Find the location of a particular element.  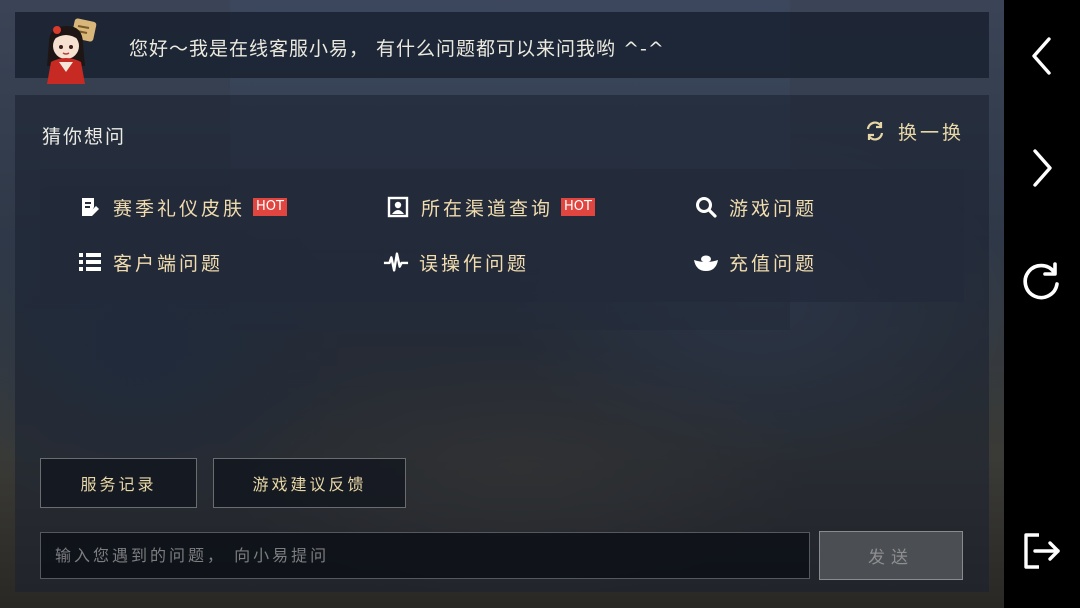

back-button is located at coordinates (1042, 56).